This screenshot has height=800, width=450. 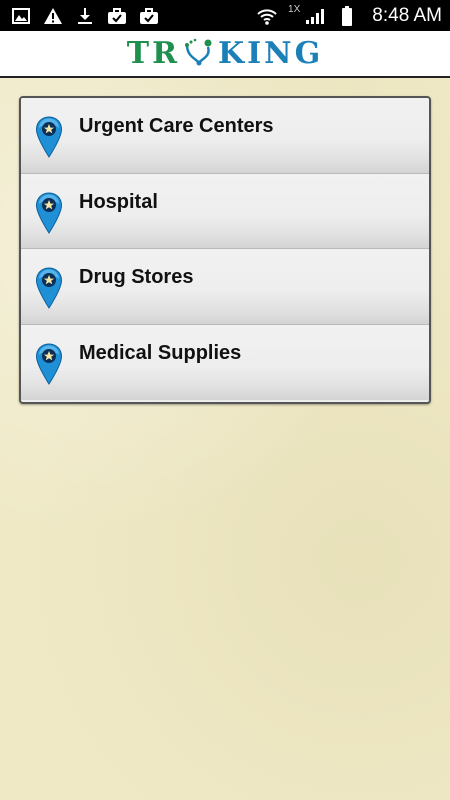 I want to click on list-item-label: Medical Supplies, so click(x=160, y=352).